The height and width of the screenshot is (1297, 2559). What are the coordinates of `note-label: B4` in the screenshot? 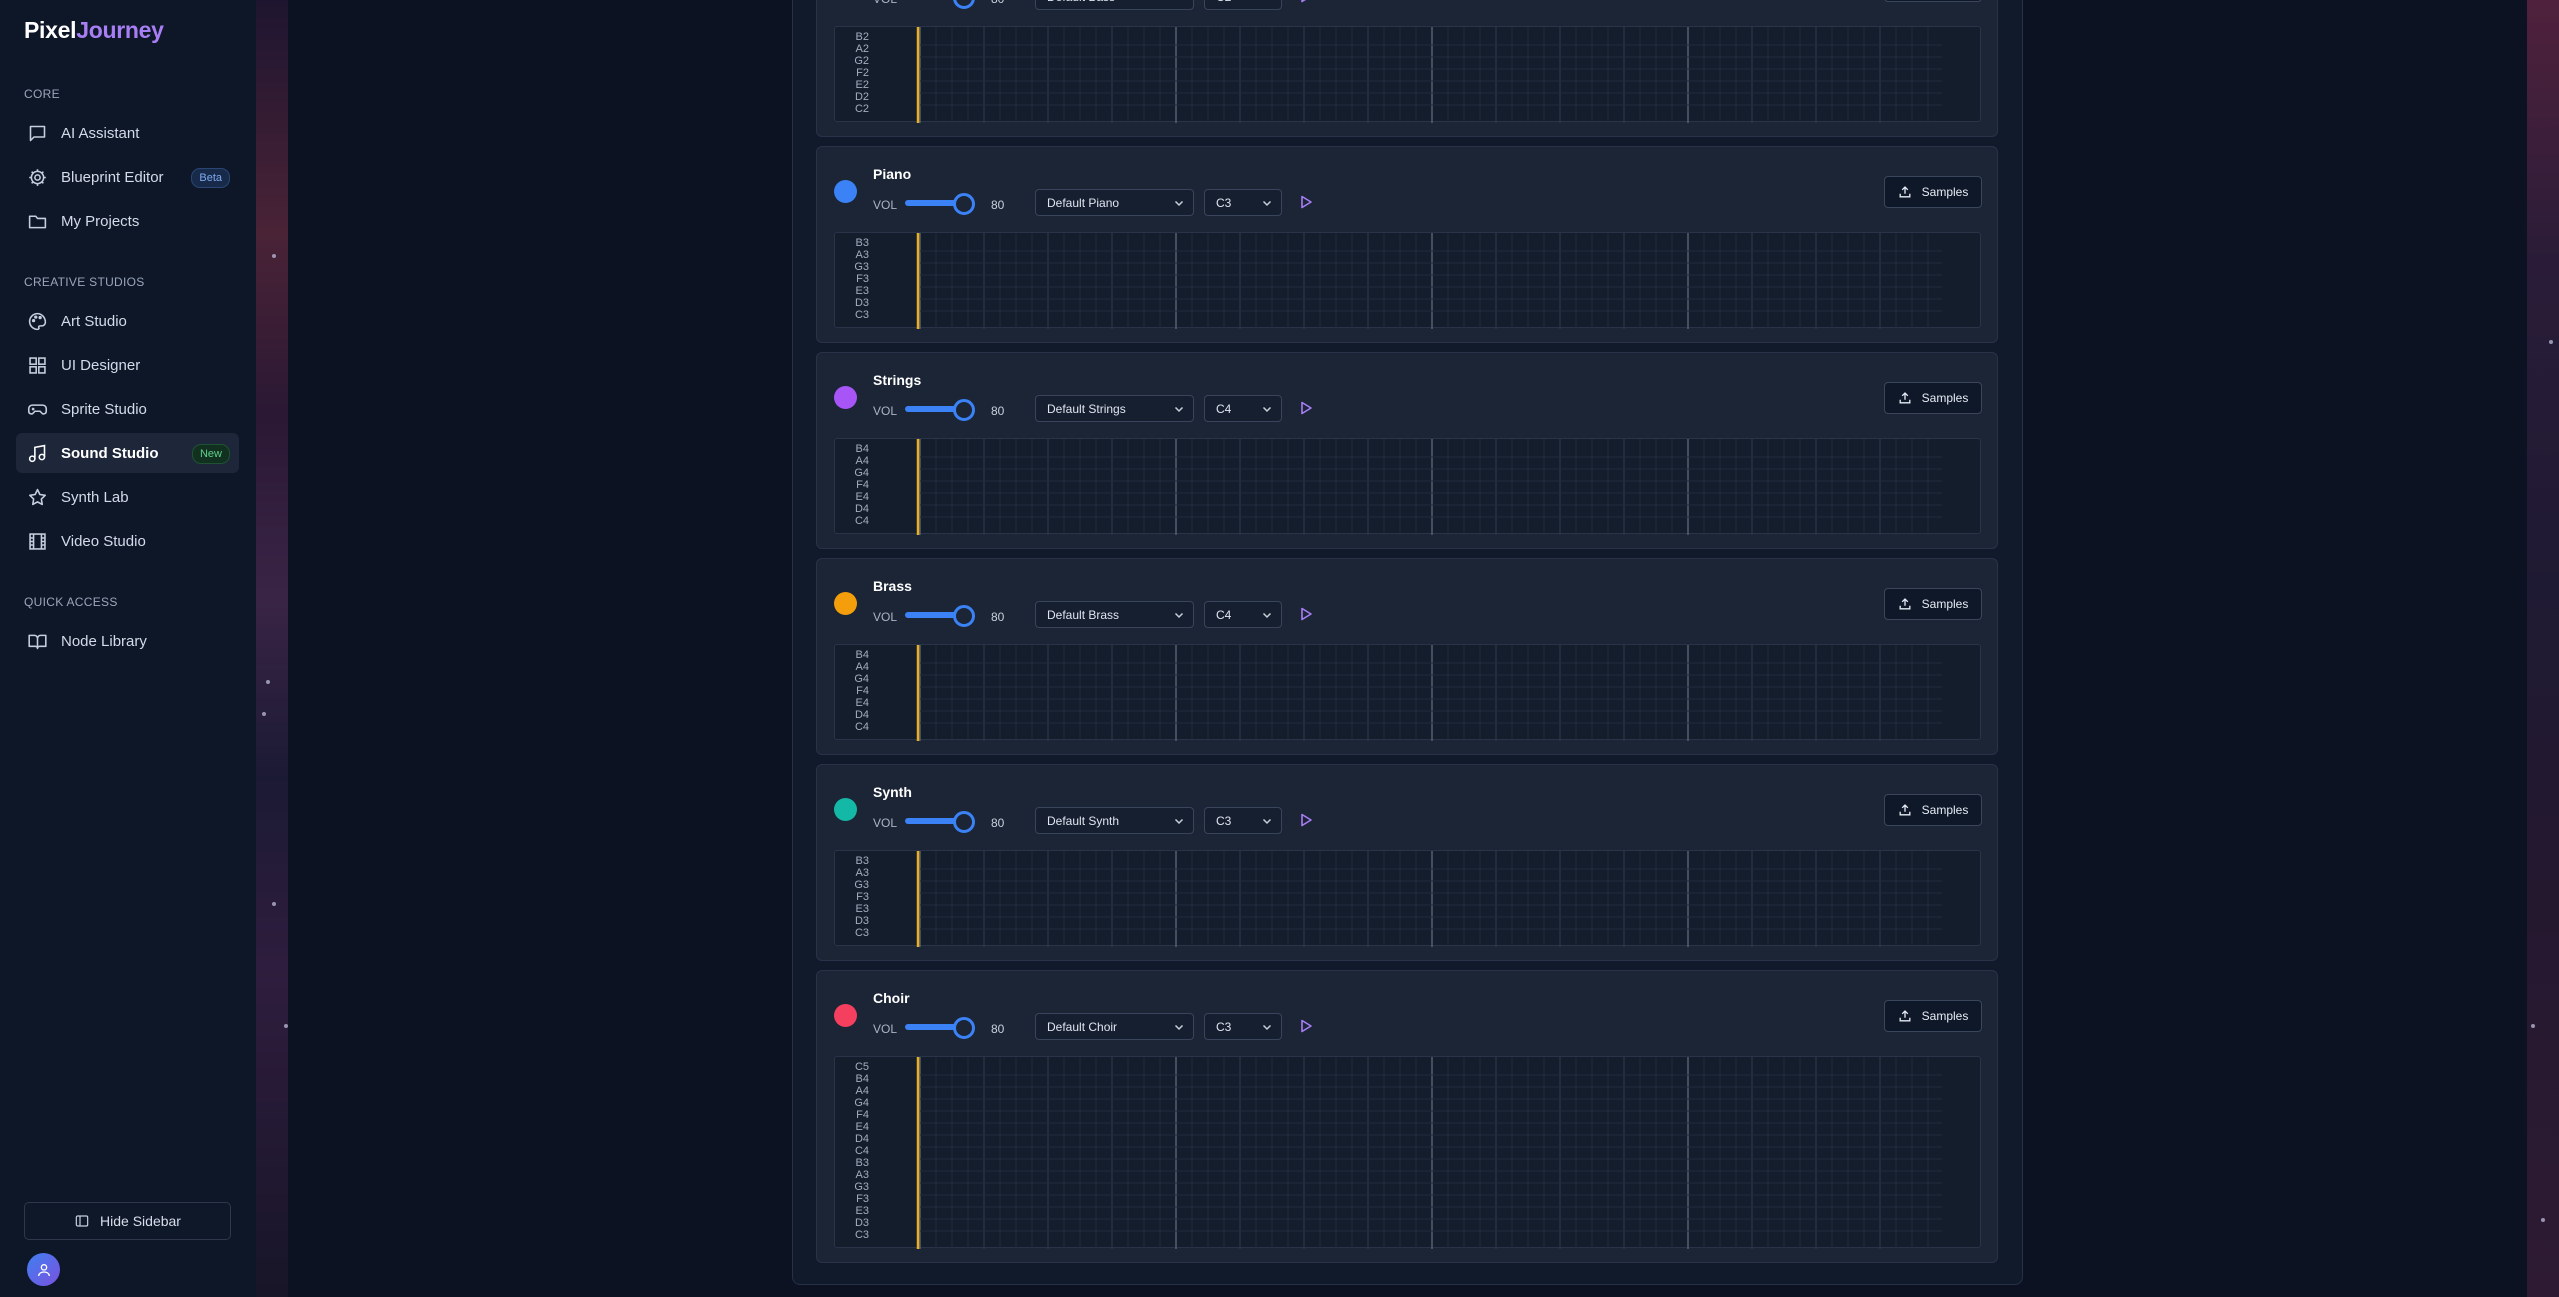 It's located at (862, 1079).